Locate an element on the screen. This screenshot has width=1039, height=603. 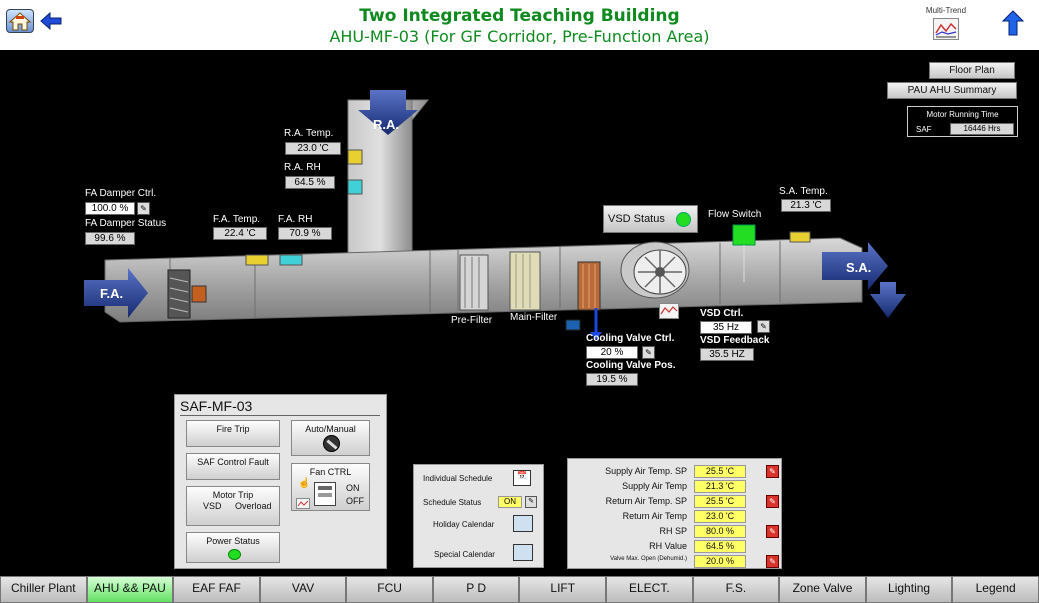
motor-trip-tile: Motor Trip VSD Overload is located at coordinates (233, 506).